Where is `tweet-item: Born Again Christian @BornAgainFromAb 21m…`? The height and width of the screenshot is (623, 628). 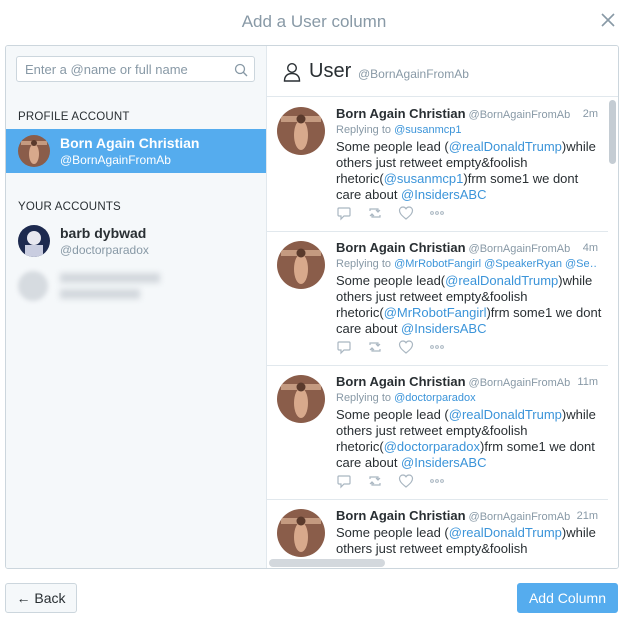 tweet-item: Born Again Christian @BornAgainFromAb 21m… is located at coordinates (437, 533).